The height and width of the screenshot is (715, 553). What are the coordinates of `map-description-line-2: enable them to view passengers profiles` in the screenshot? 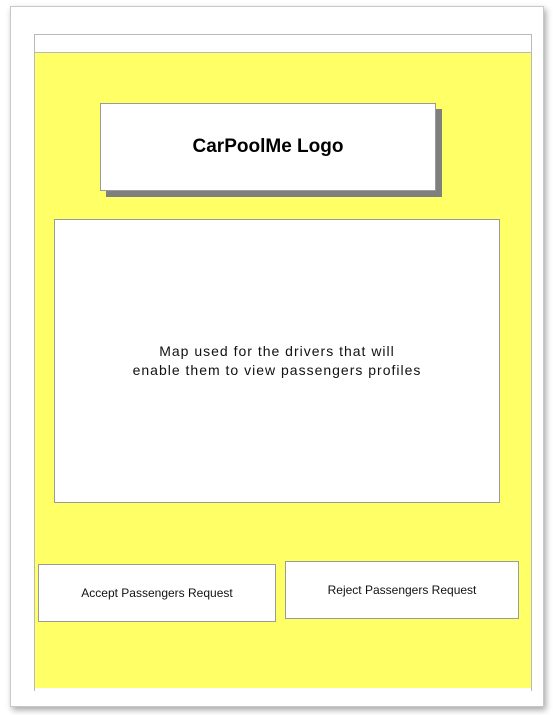 It's located at (277, 370).